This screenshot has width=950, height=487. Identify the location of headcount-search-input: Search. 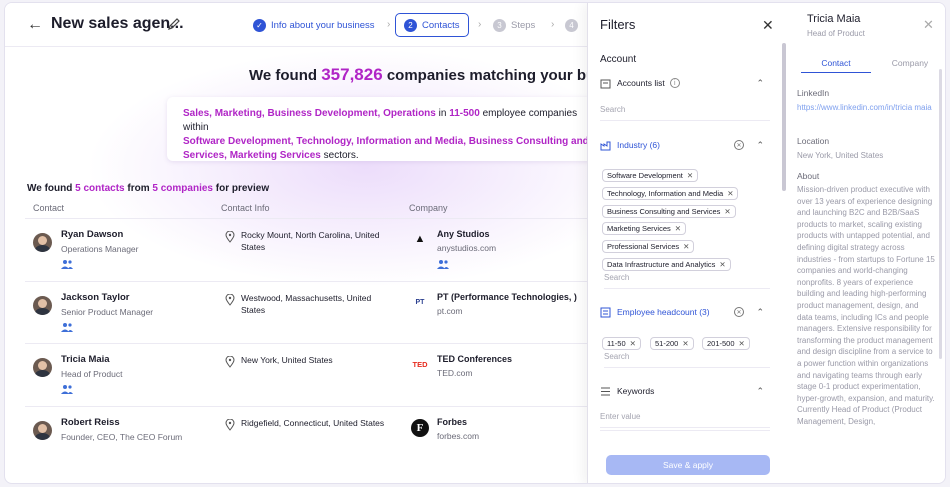
(687, 360).